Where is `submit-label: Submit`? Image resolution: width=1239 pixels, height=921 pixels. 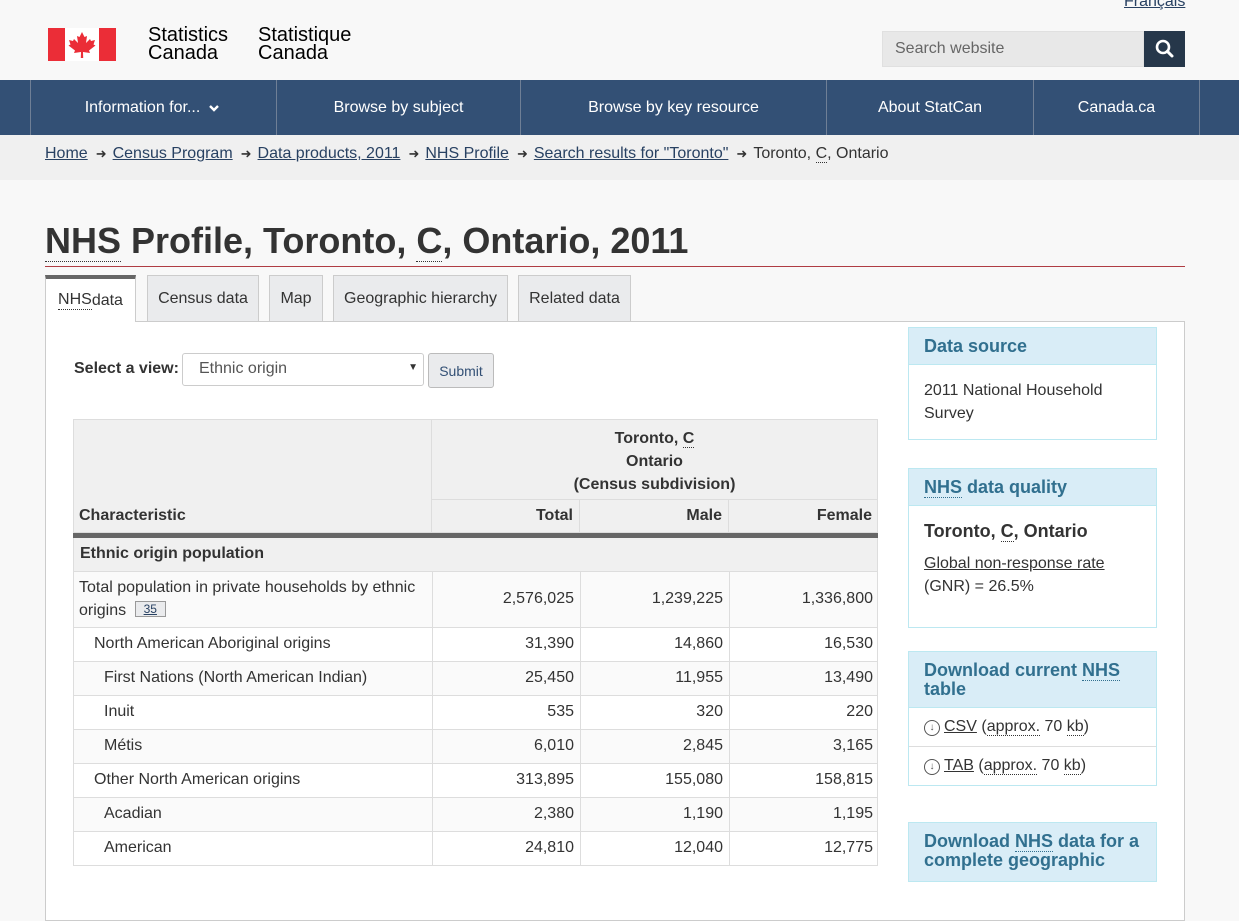
submit-label: Submit is located at coordinates (461, 370).